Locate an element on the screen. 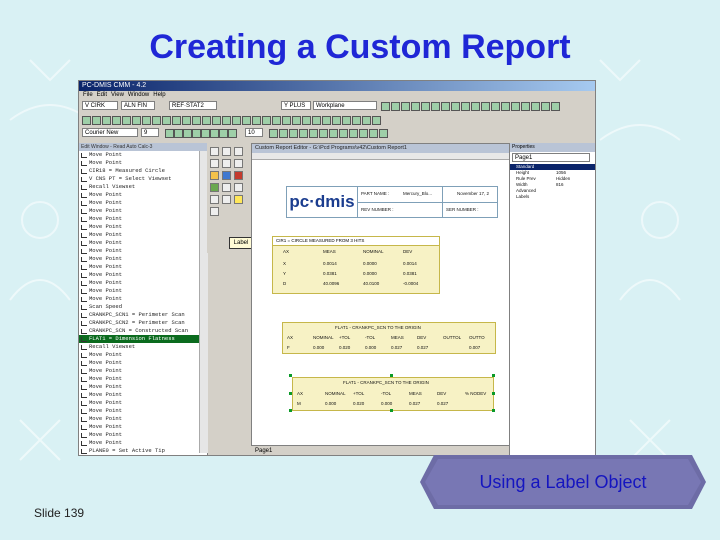  properties-object-combo: Page1 is located at coordinates (551, 157).